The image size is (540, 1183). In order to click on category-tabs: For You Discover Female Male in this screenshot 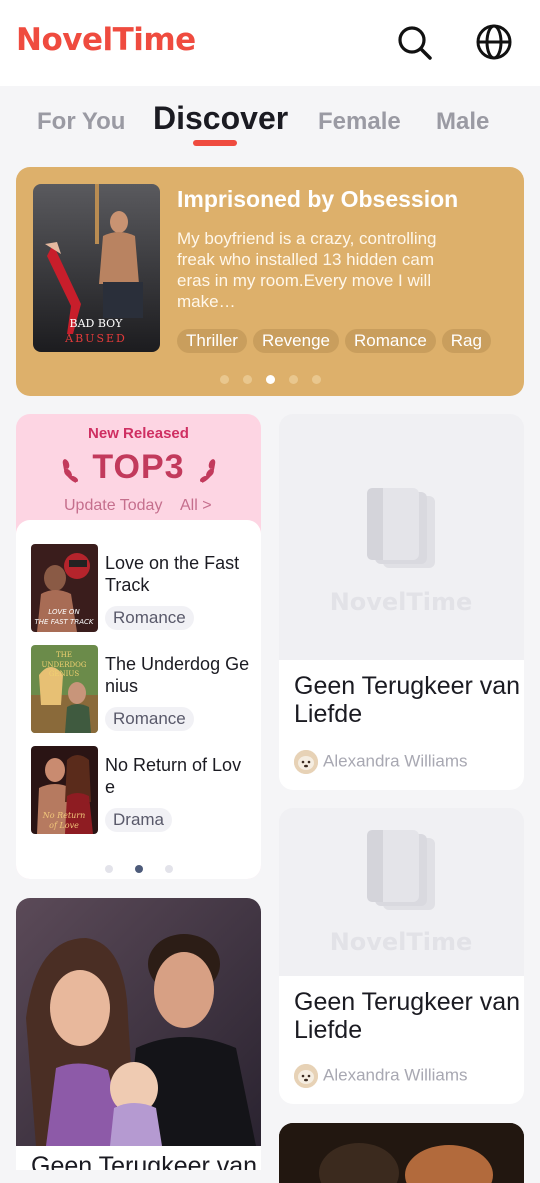, I will do `click(270, 119)`.